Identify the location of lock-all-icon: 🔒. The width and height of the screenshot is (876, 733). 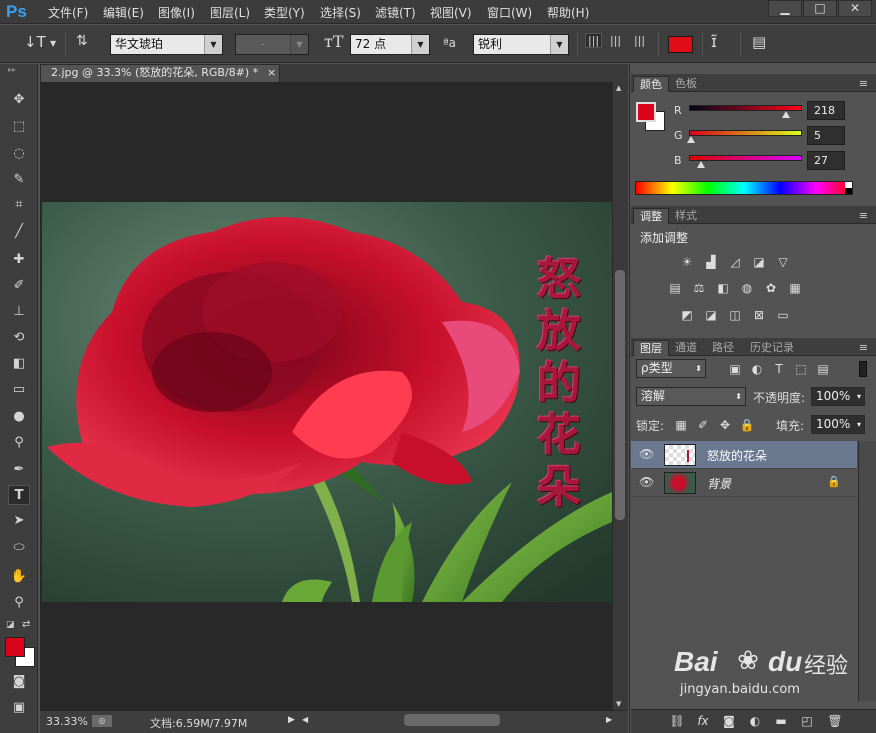
(747, 425).